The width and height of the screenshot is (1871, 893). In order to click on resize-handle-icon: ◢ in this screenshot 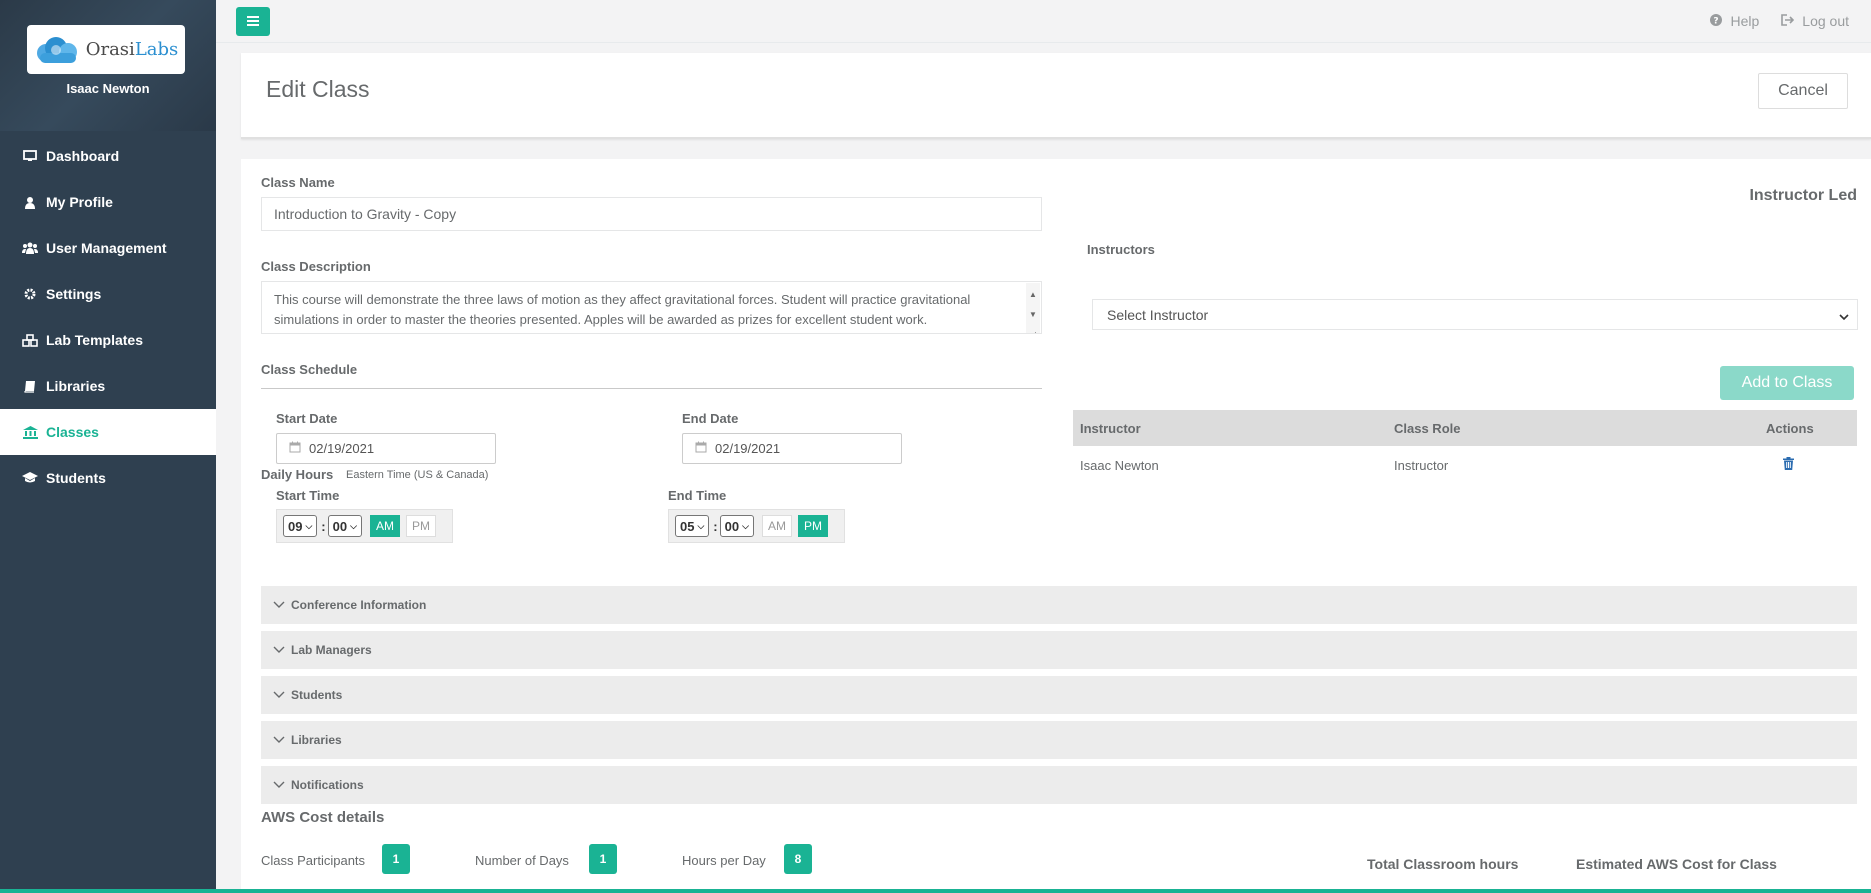, I will do `click(1033, 329)`.